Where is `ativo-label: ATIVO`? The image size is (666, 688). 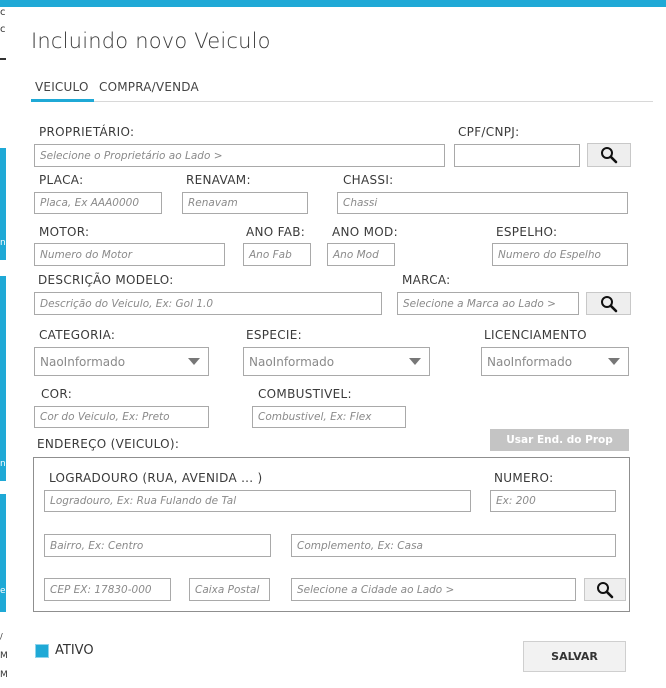
ativo-label: ATIVO is located at coordinates (74, 650).